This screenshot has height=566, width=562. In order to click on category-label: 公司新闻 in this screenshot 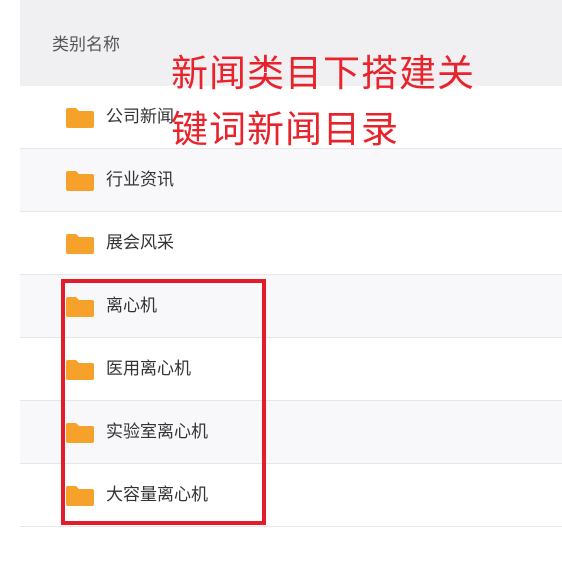, I will do `click(140, 117)`.